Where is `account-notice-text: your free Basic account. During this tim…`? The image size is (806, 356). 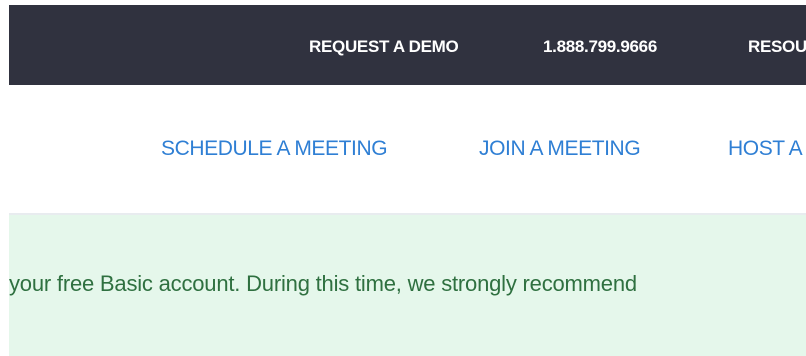 account-notice-text: your free Basic account. During this tim… is located at coordinates (323, 283).